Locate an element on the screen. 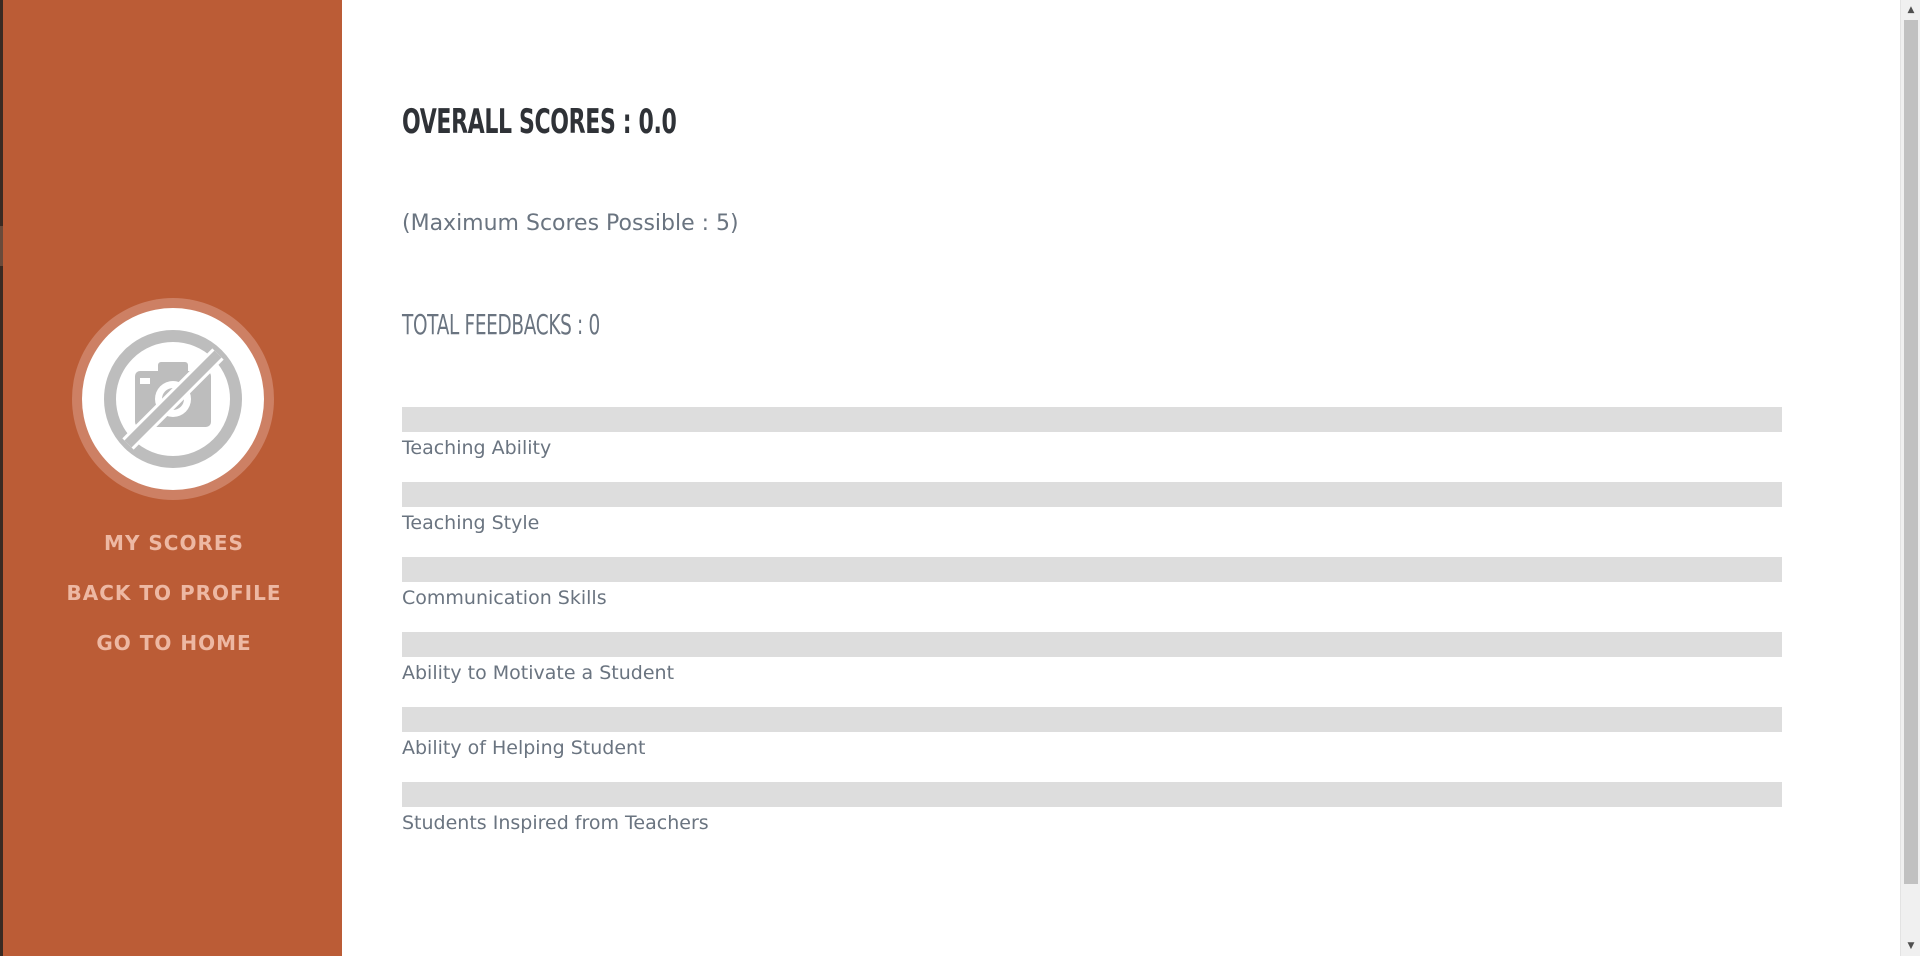 This screenshot has height=956, width=1920. max-scores-note: (Maximum Scores Possible : 5) is located at coordinates (570, 223).